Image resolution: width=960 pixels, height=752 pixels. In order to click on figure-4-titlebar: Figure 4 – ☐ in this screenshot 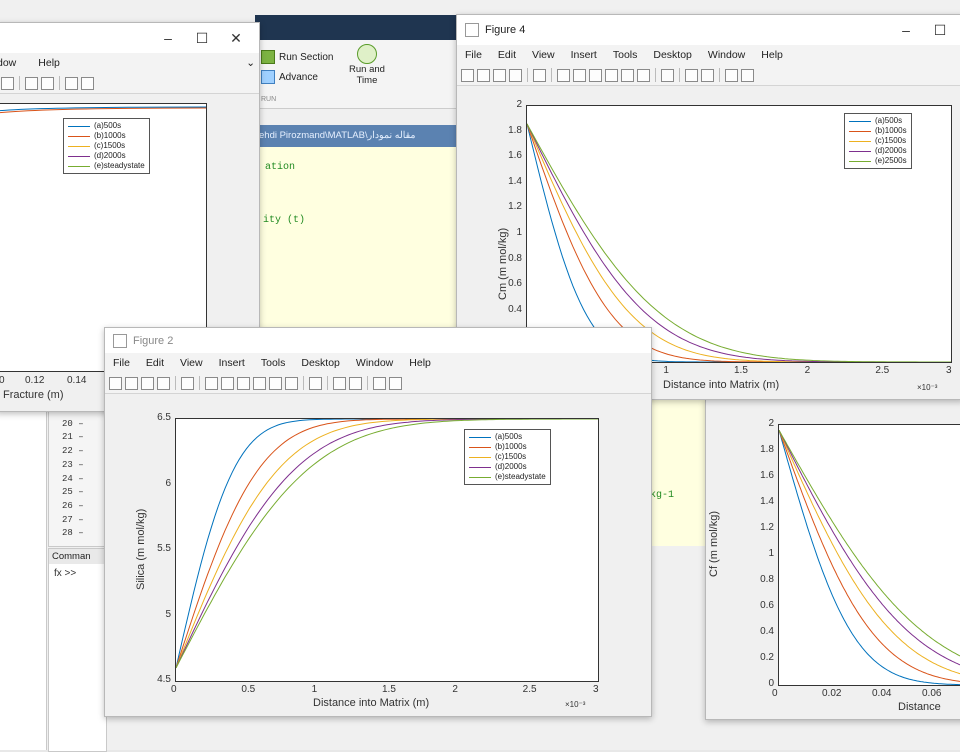, I will do `click(708, 30)`.